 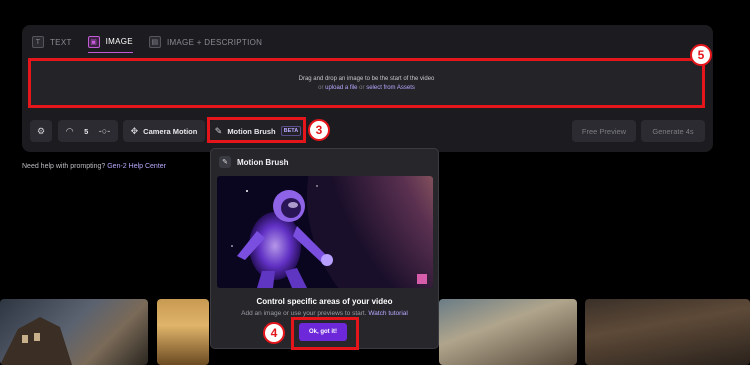 I want to click on mode-tabs: T TEXT ▣ IMAGE ▤ IMAGE + DESCRIPTION, so click(x=147, y=42).